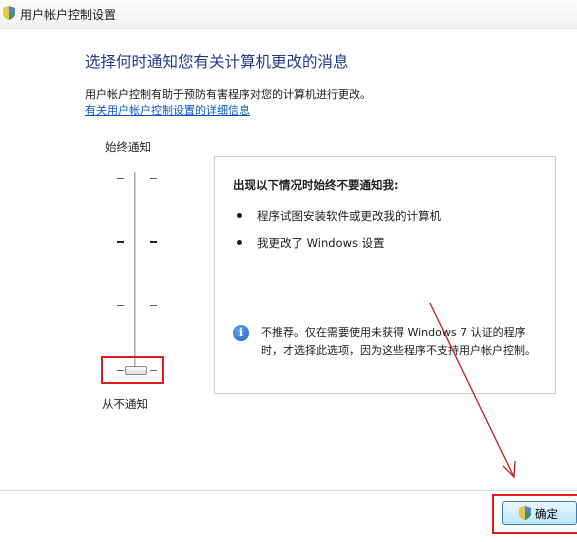 The image size is (577, 542). What do you see at coordinates (316, 185) in the screenshot?
I see `info-panel-title: 出现以下情况时始终不要通知我:` at bounding box center [316, 185].